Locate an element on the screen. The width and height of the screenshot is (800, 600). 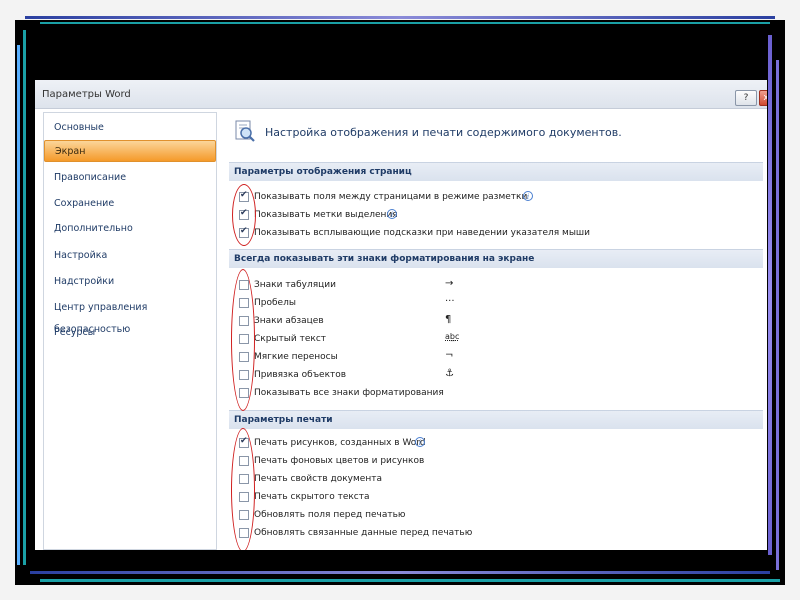
nav-item-basic: Основные is located at coordinates (130, 128).